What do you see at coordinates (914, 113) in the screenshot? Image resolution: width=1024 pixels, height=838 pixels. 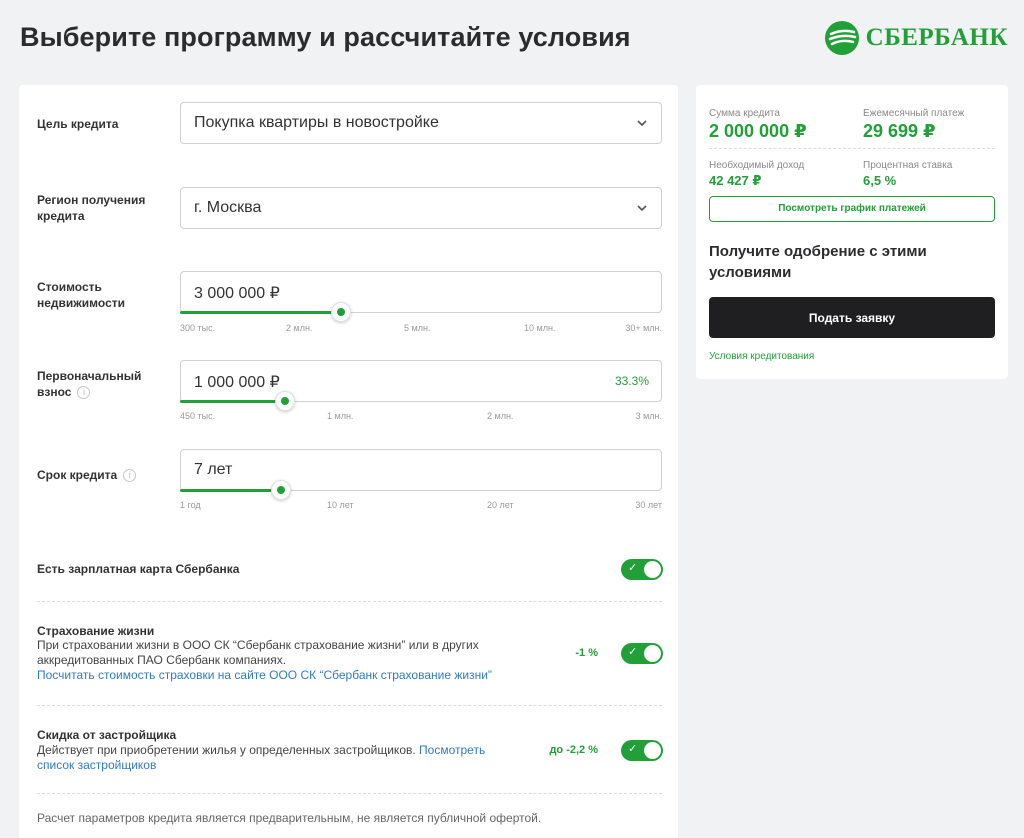 I see `monthly-payment-label: Ежемесячный платеж` at bounding box center [914, 113].